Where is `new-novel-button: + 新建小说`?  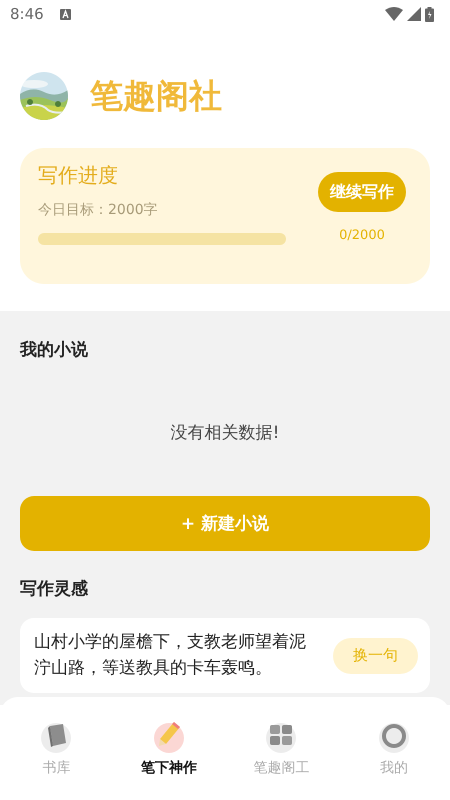 new-novel-button: + 新建小说 is located at coordinates (225, 523).